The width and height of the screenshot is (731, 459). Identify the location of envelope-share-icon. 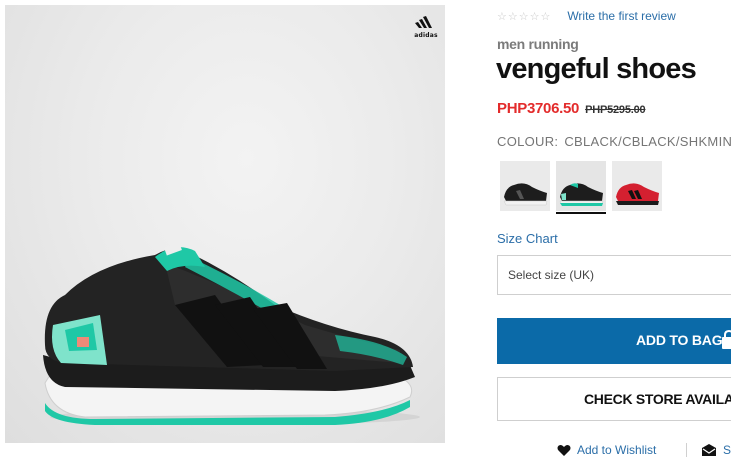
(709, 450).